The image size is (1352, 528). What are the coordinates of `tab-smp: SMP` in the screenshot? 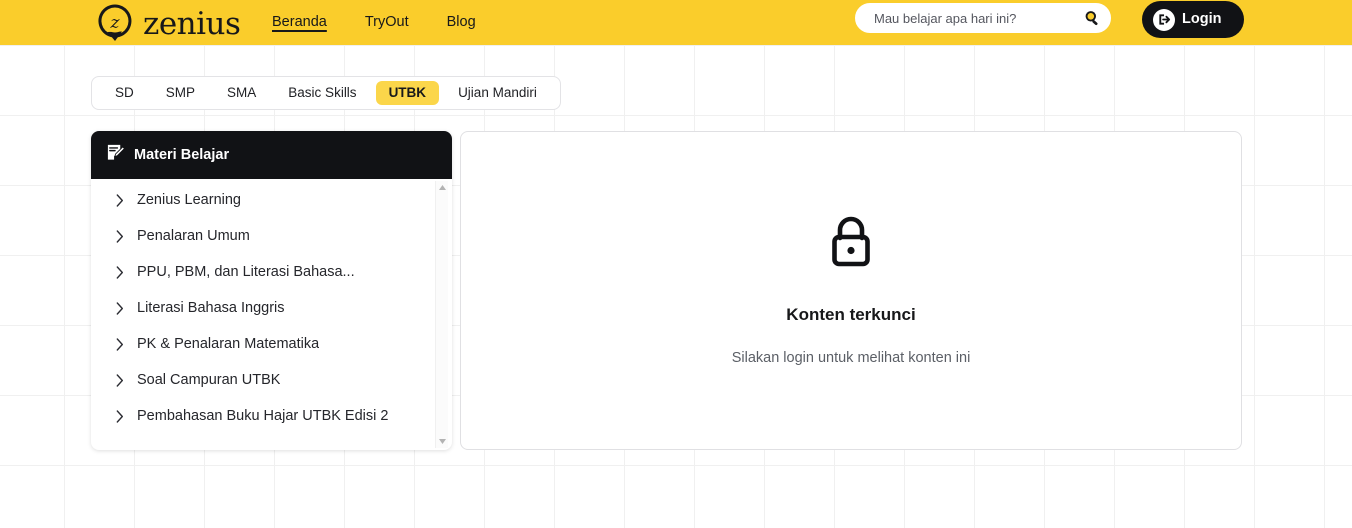 It's located at (180, 93).